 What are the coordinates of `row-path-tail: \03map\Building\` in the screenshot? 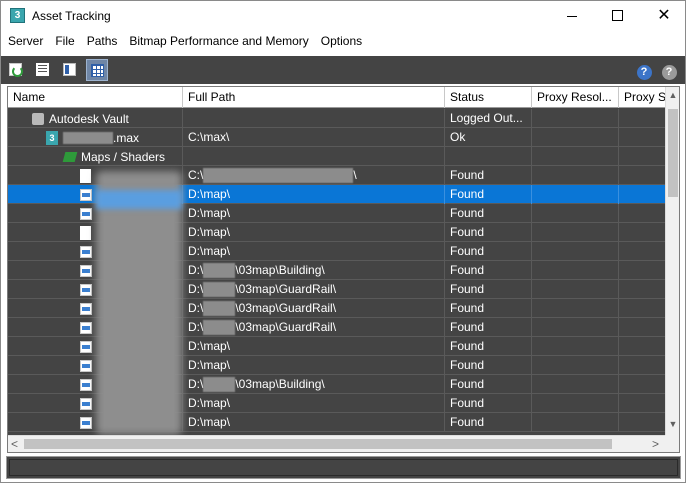 It's located at (280, 384).